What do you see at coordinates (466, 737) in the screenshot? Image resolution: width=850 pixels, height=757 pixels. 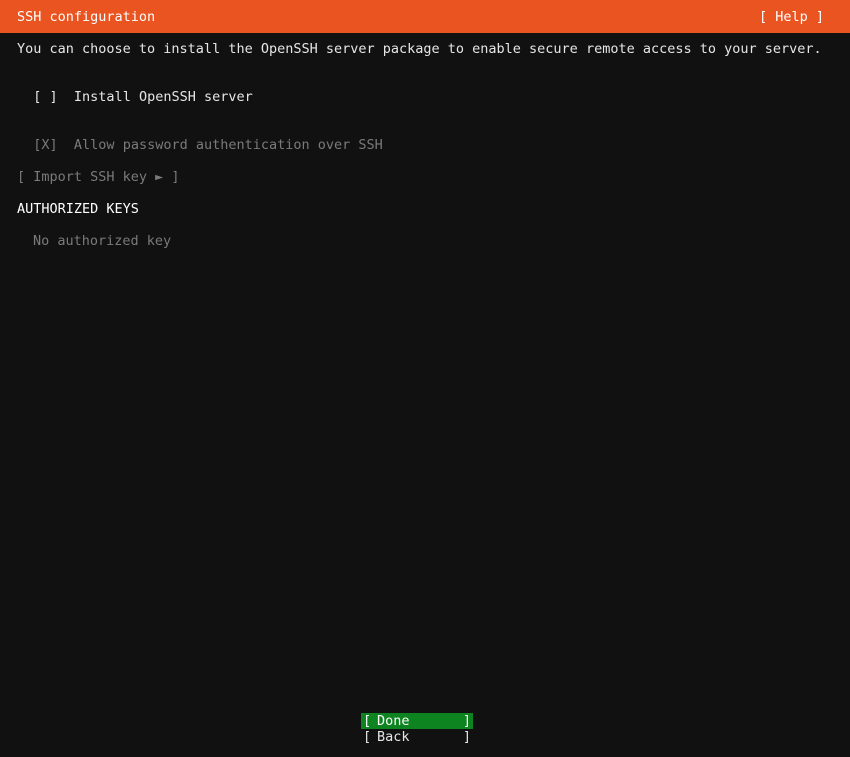 I see `back-button-close-bracket: ]` at bounding box center [466, 737].